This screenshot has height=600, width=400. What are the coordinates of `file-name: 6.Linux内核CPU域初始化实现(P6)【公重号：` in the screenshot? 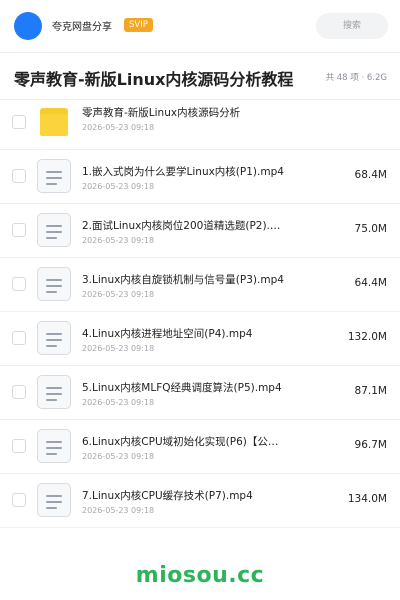 It's located at (184, 442).